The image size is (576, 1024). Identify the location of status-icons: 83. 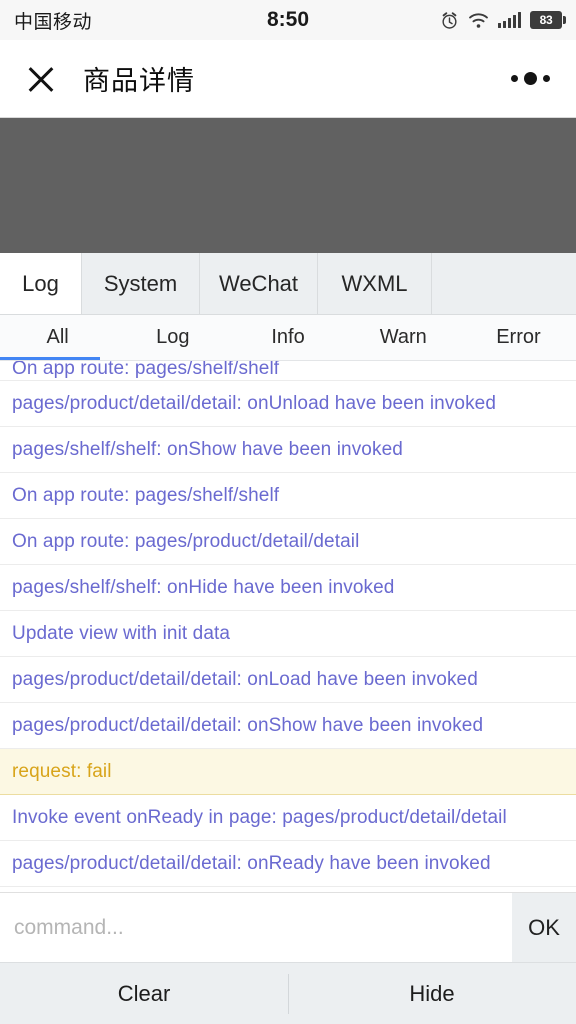
(503, 20).